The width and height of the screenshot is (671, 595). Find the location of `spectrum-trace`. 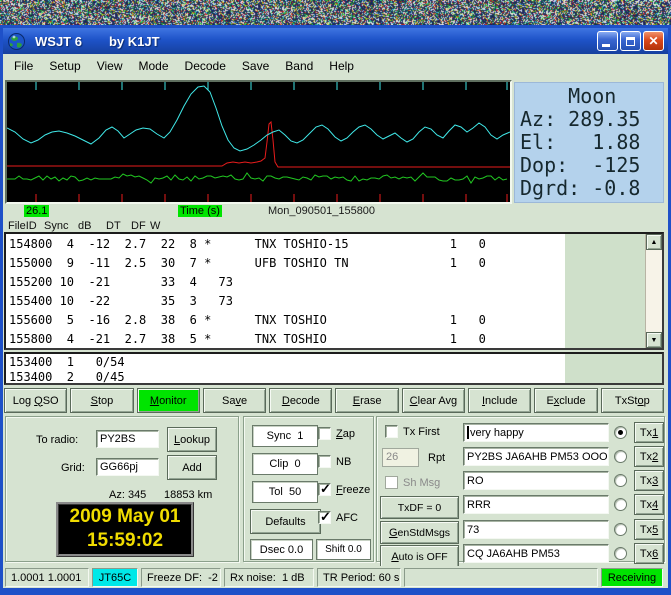

spectrum-trace is located at coordinates (258, 118).